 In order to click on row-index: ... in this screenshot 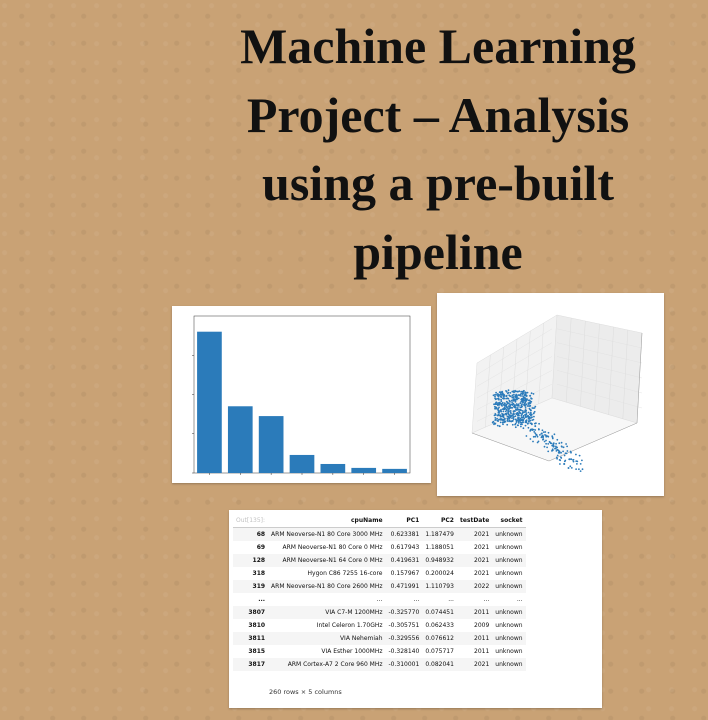, I will do `click(262, 599)`.